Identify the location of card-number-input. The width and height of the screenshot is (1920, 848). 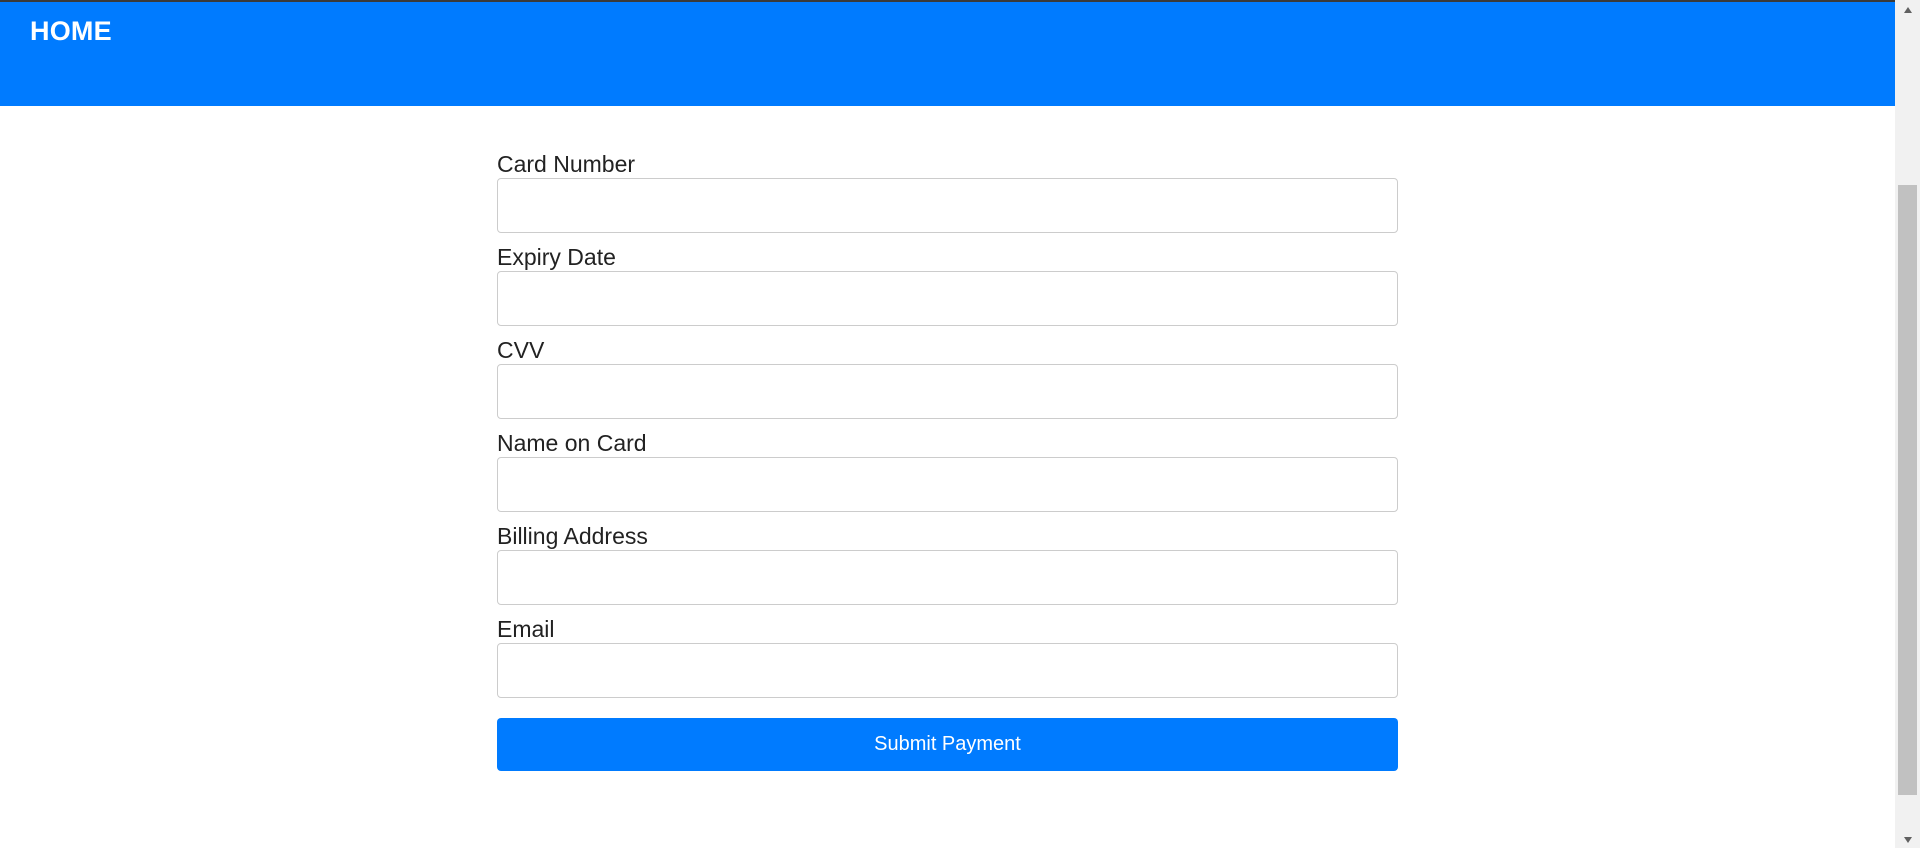
(947, 205).